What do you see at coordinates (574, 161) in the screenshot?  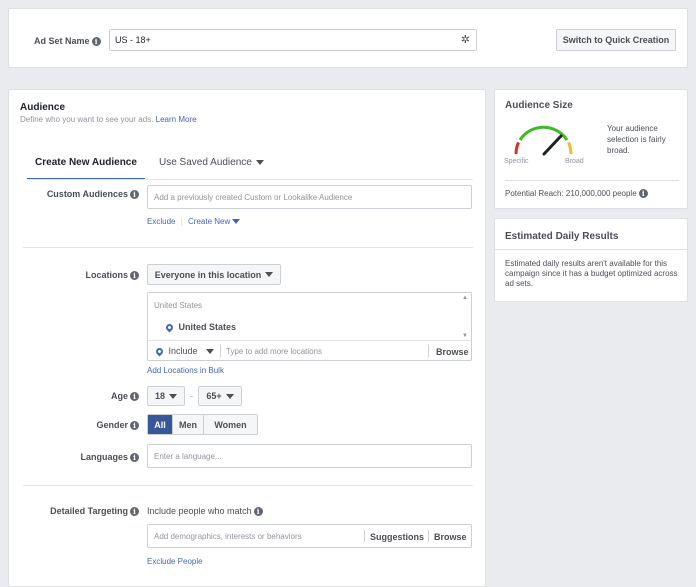 I see `gauge-broad-label: Broad` at bounding box center [574, 161].